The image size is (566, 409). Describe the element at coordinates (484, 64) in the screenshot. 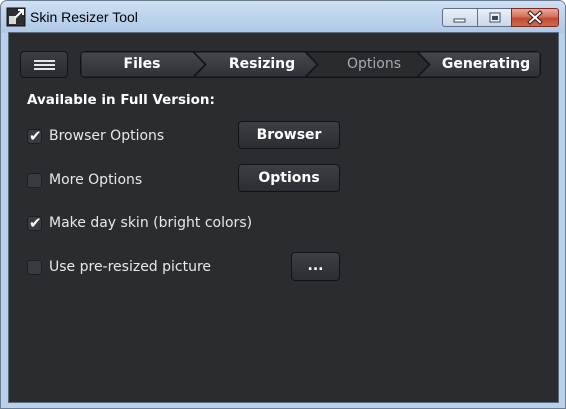

I see `step-generating: Generating` at that location.